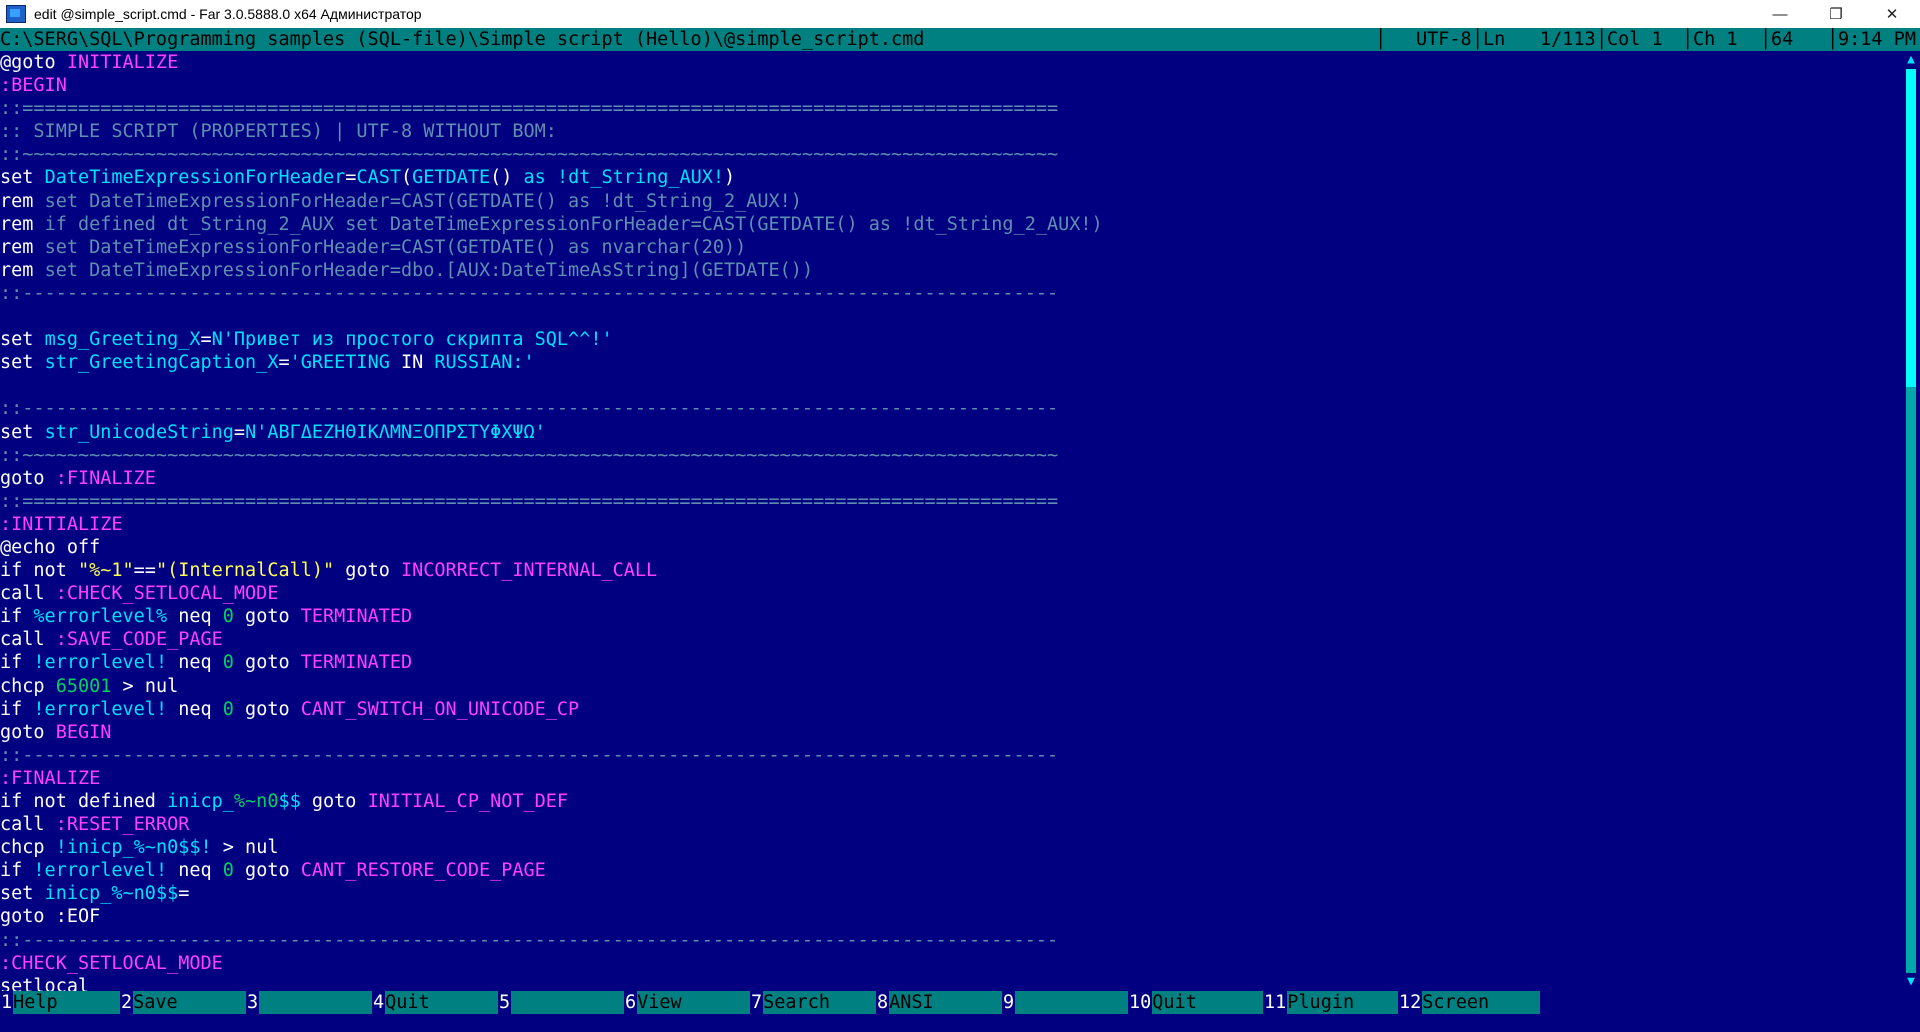  What do you see at coordinates (529, 571) in the screenshot?
I see `code-token: INCORRECT_INTERNAL_CALL` at bounding box center [529, 571].